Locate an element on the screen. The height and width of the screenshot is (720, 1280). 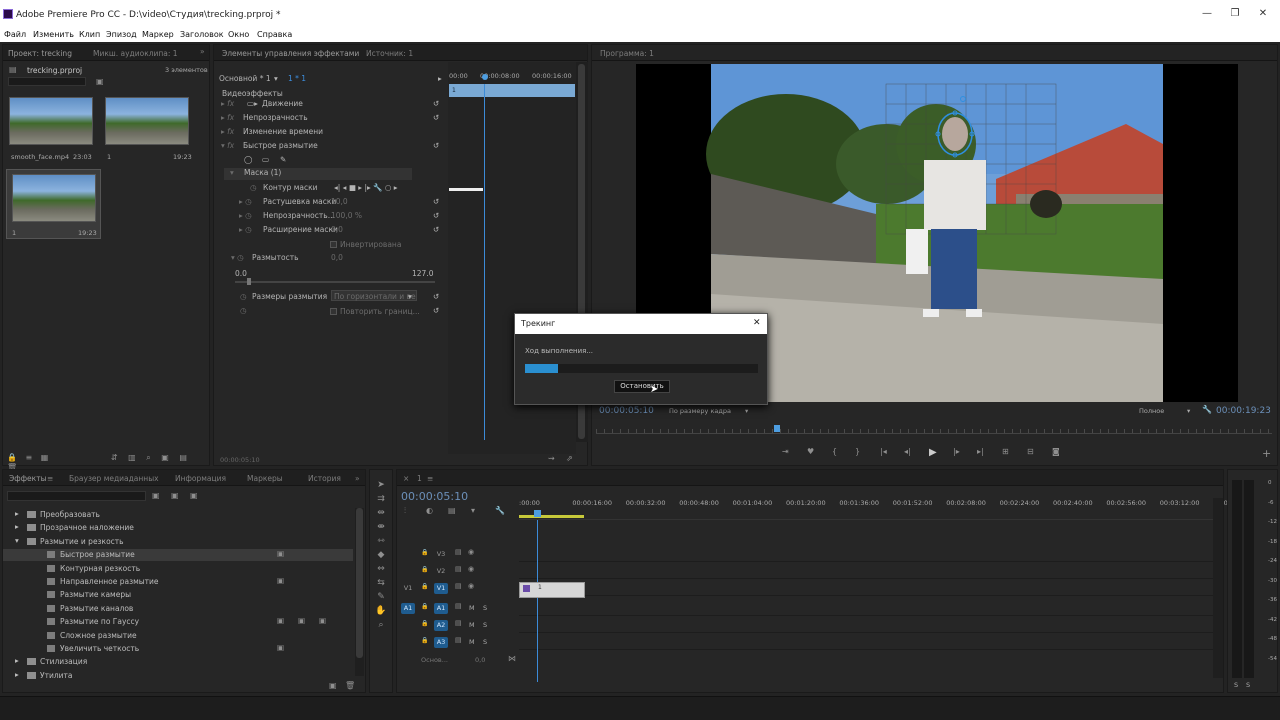
source-patch-v1: V1 is located at coordinates (408, 588).